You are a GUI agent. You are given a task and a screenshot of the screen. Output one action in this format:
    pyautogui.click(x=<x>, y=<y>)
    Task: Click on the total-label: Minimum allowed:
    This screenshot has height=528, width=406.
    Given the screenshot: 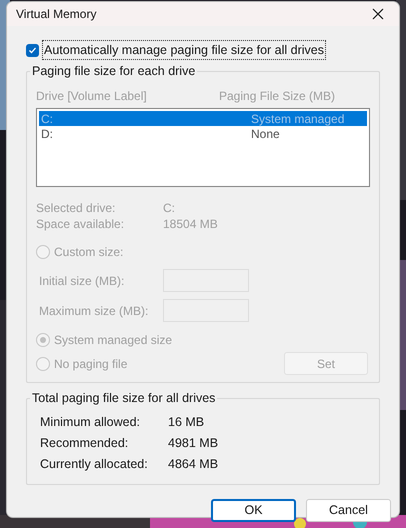 What is the action you would take?
    pyautogui.click(x=91, y=423)
    